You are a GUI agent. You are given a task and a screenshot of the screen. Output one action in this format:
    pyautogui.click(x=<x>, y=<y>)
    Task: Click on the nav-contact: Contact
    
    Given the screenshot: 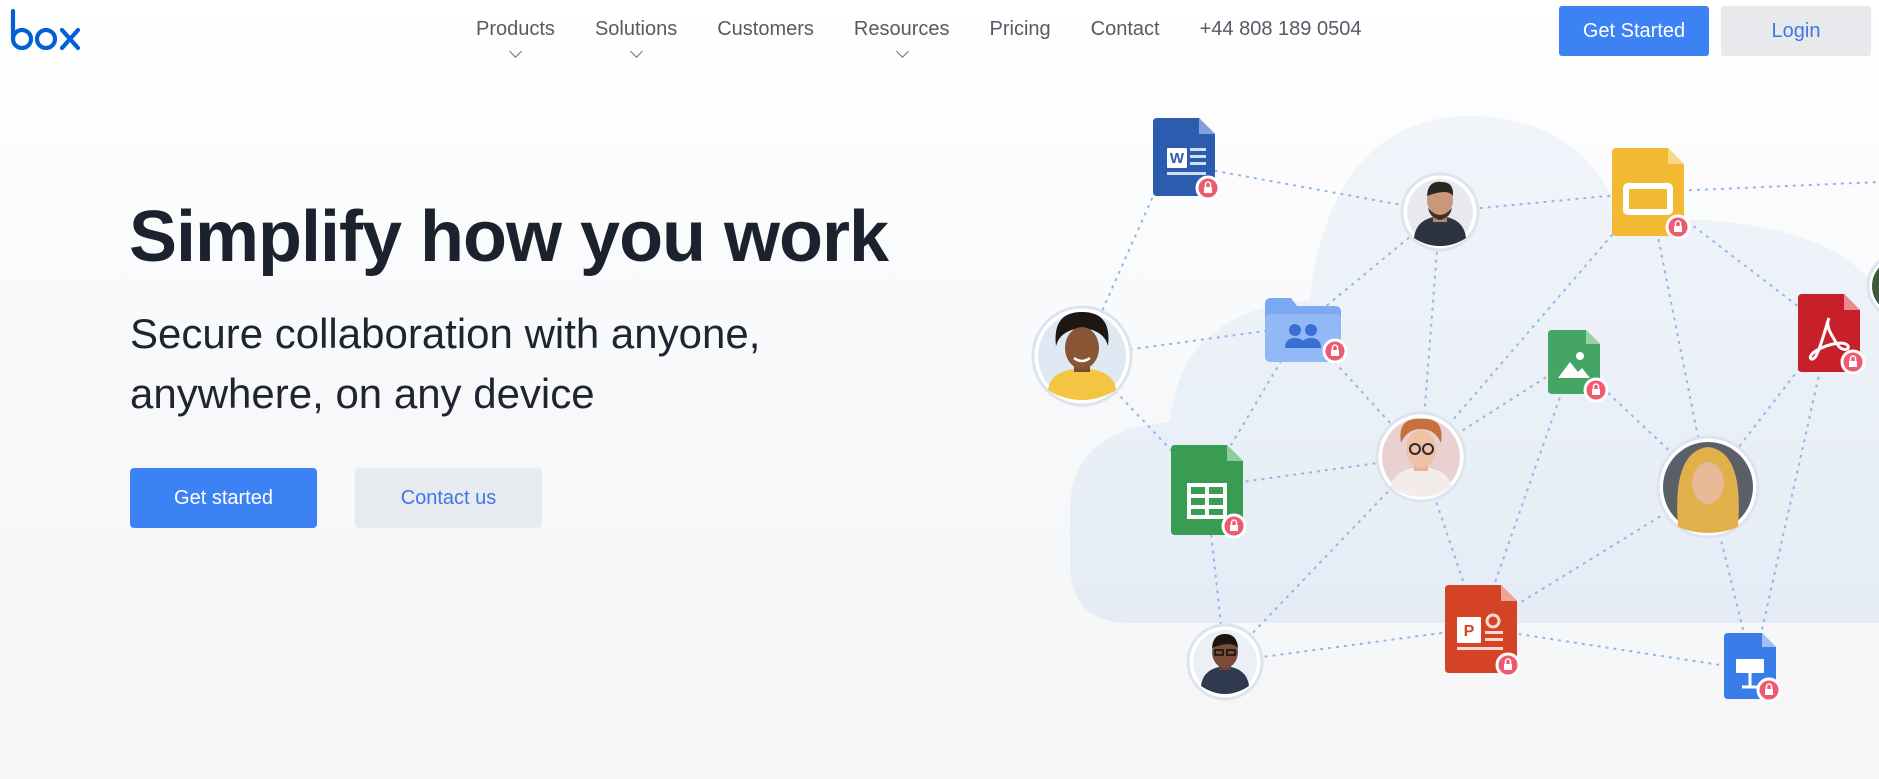 What is the action you would take?
    pyautogui.click(x=1125, y=34)
    